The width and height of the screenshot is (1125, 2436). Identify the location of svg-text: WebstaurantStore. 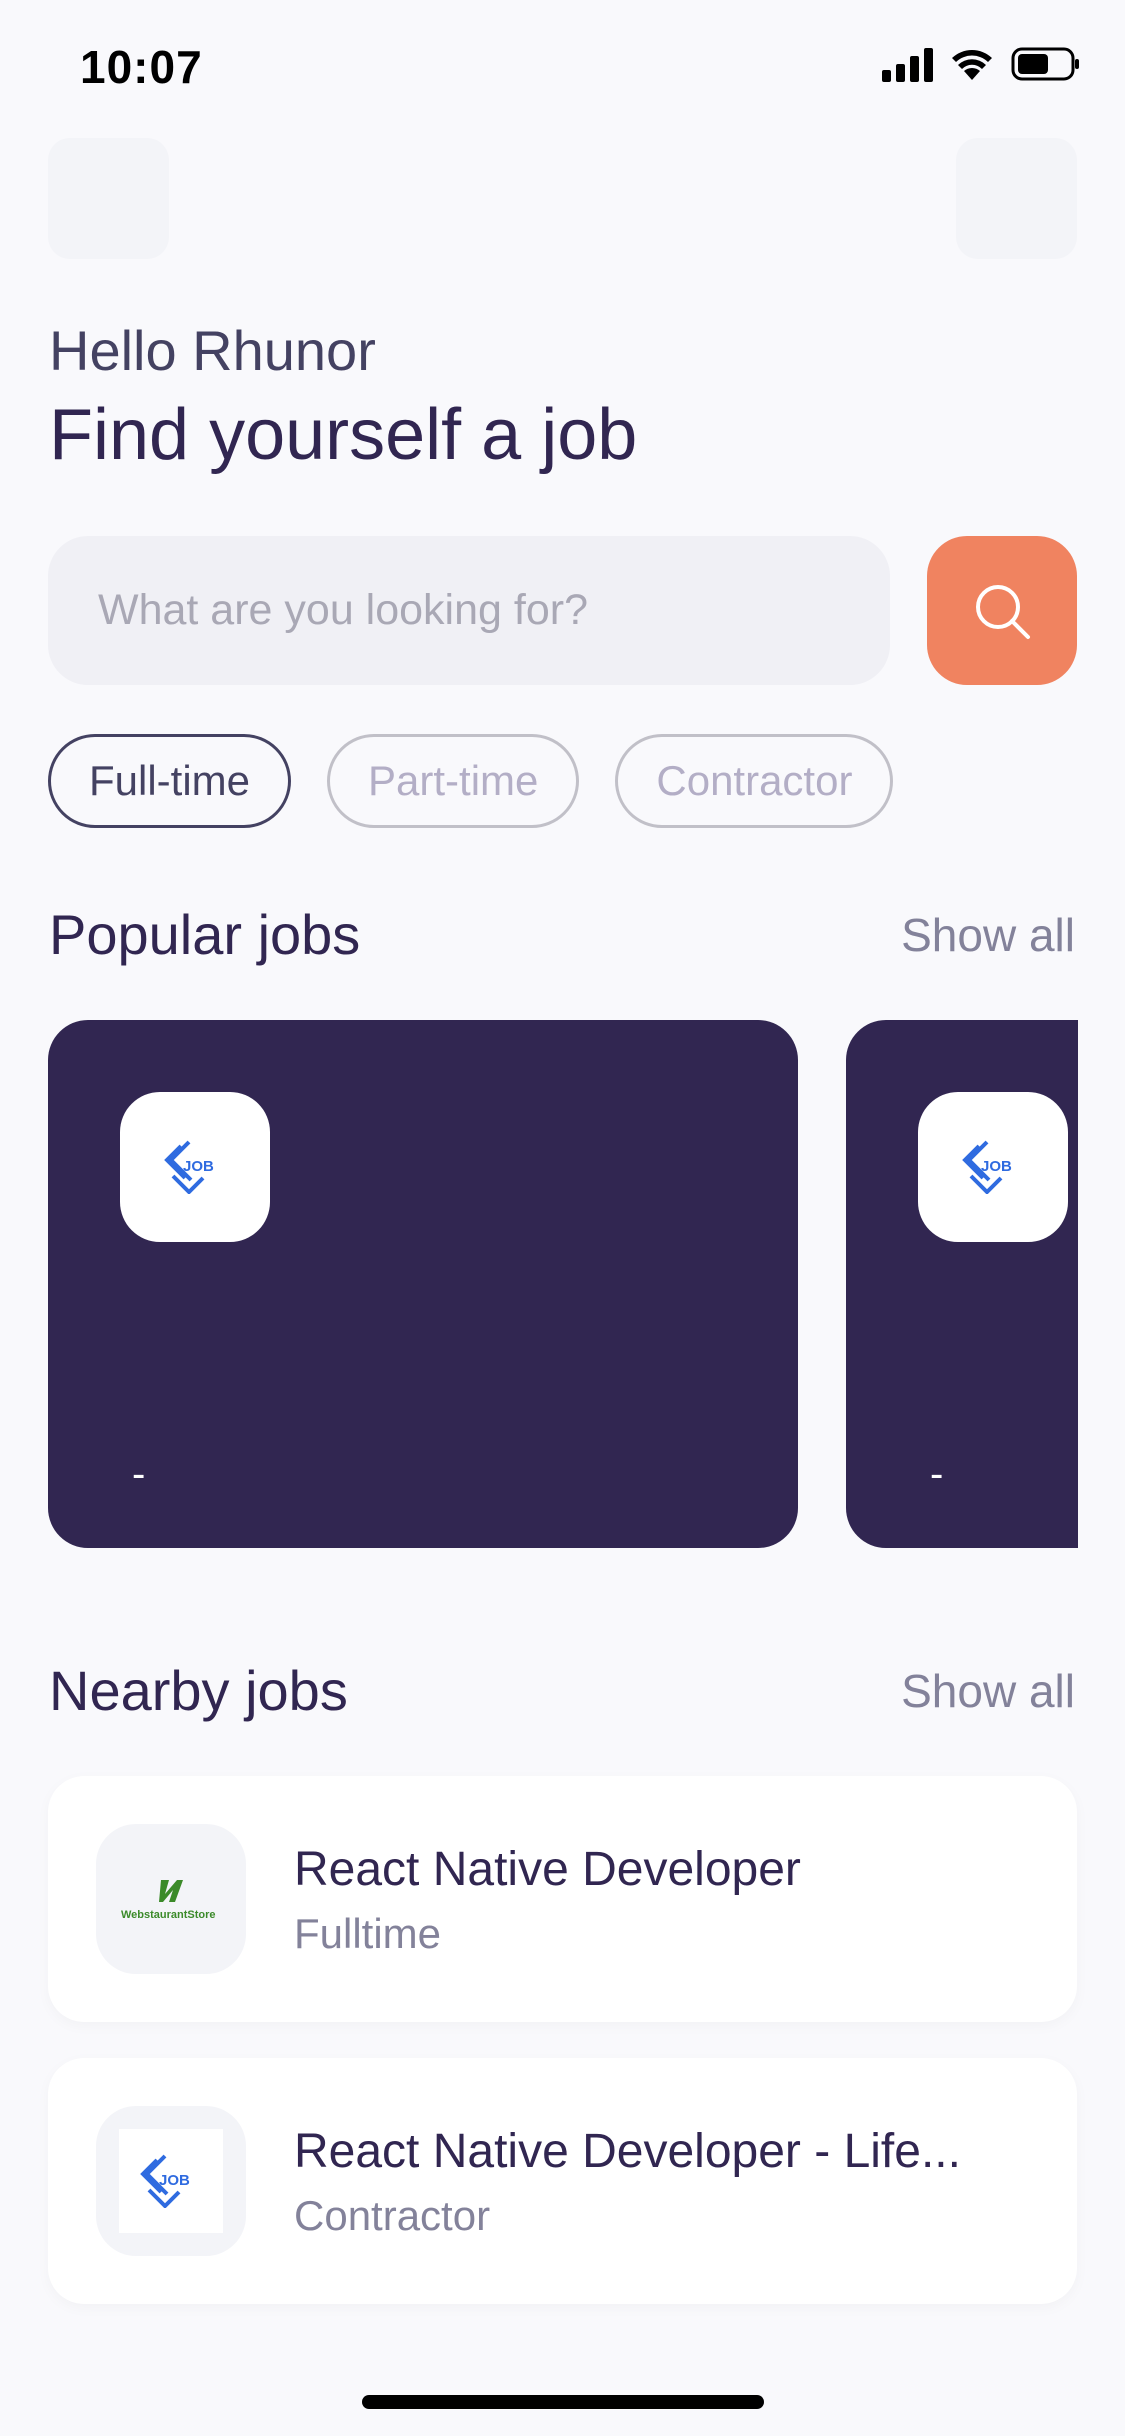
(168, 1915).